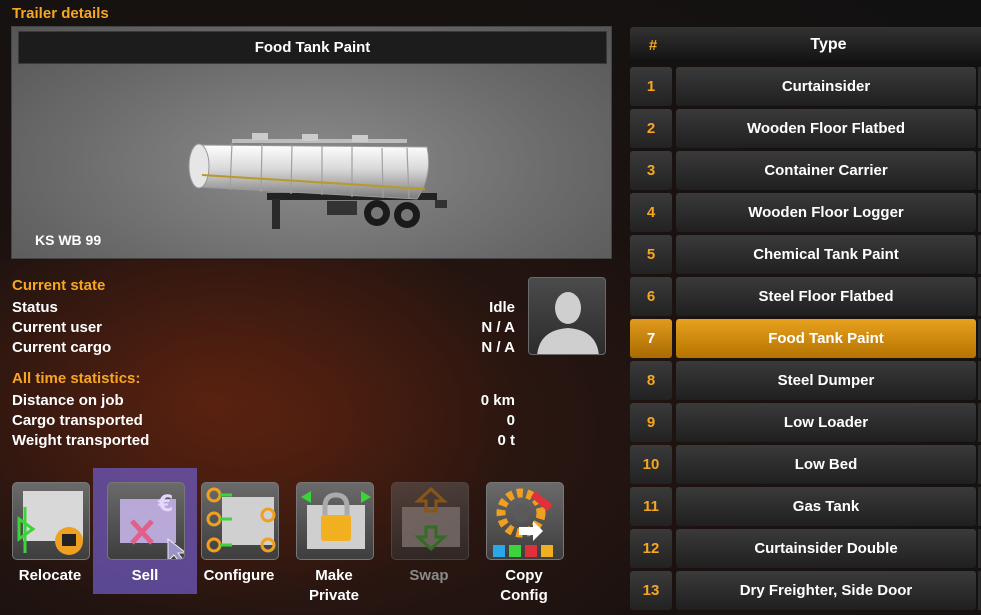 This screenshot has width=981, height=615. What do you see at coordinates (77, 420) in the screenshot?
I see `stat-label: Cargo transported` at bounding box center [77, 420].